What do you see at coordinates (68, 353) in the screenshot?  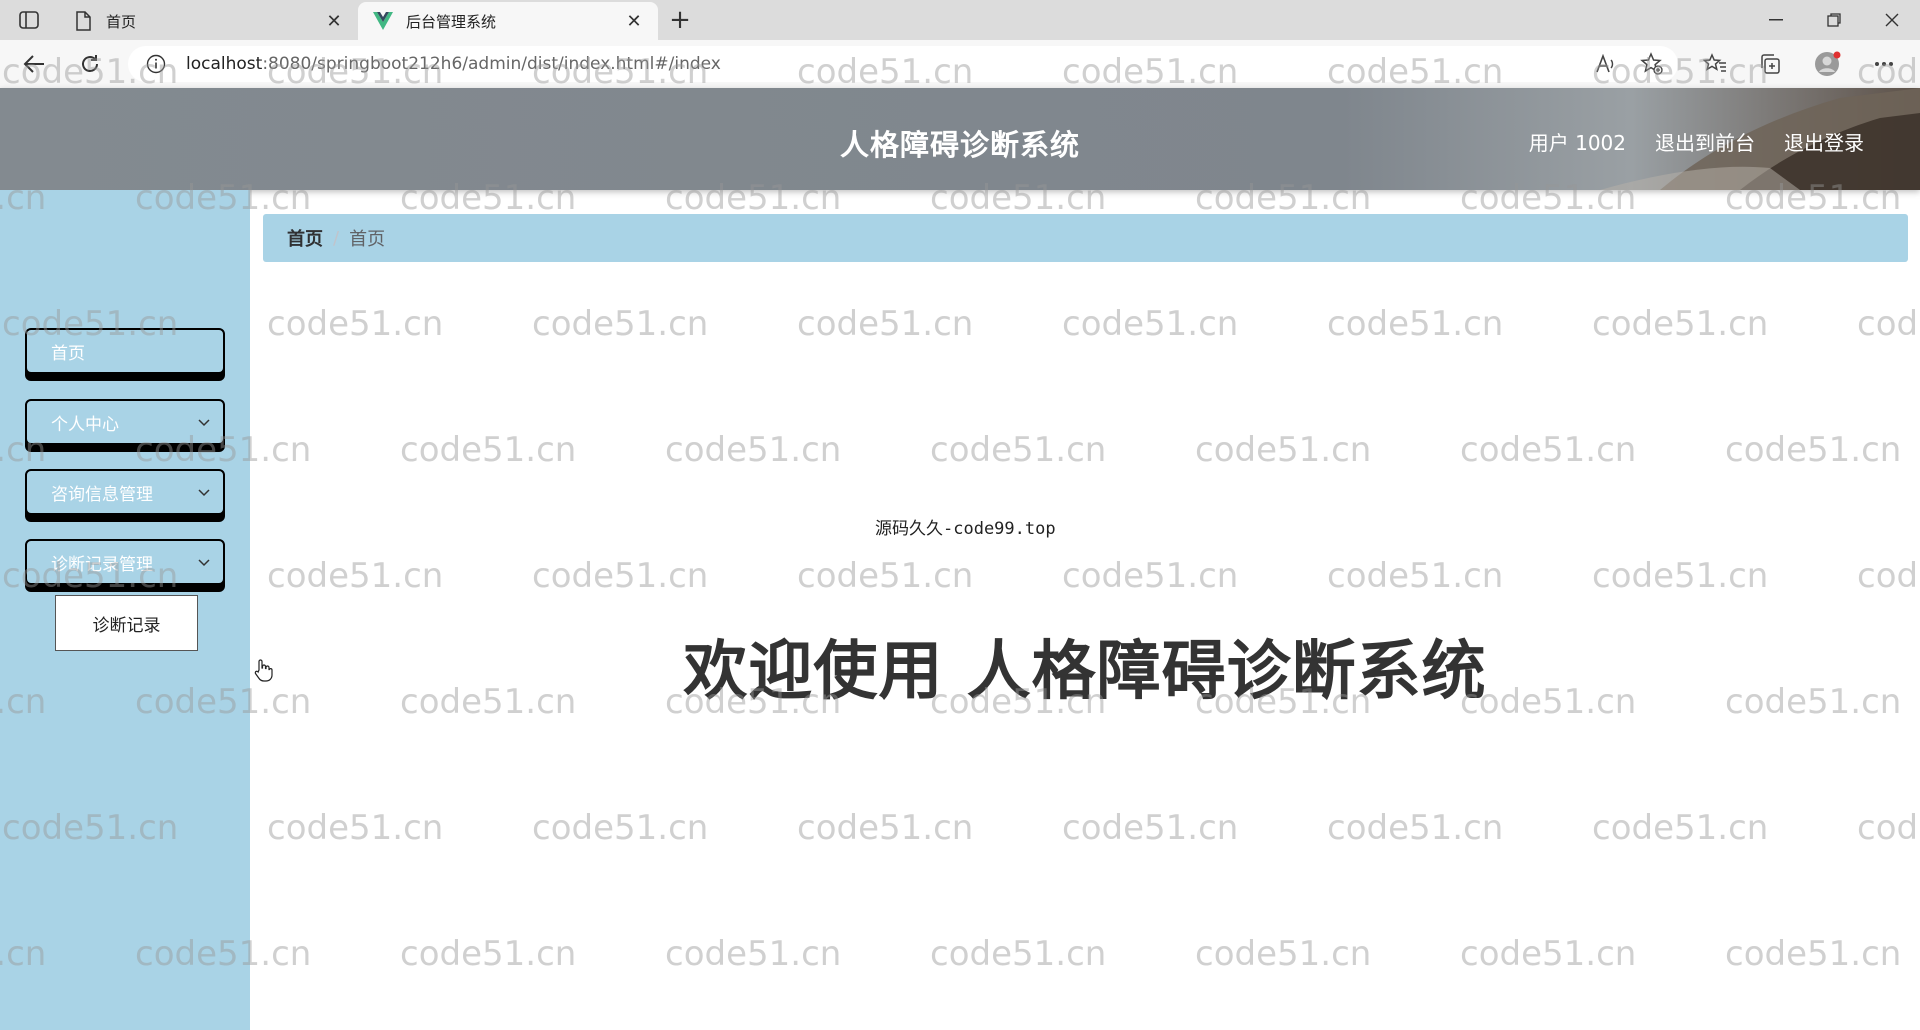 I see `sidebar-item-label: 首页` at bounding box center [68, 353].